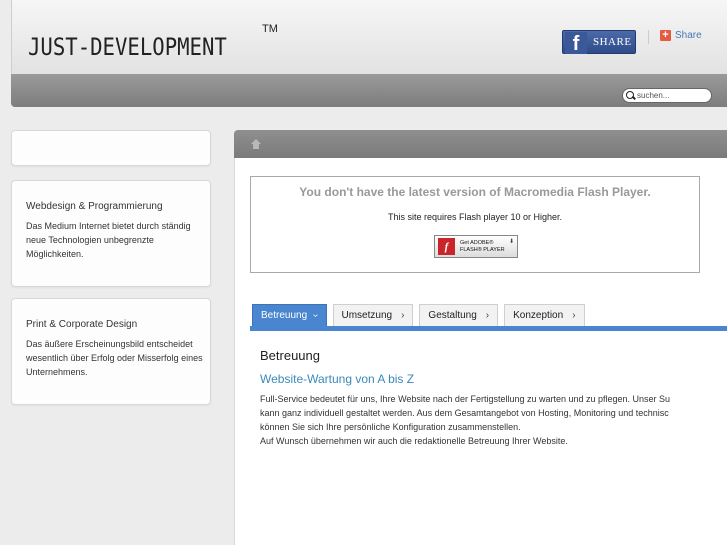 The height and width of the screenshot is (545, 727). I want to click on sidebar-box-title: Print & Corporate Design, so click(82, 324).